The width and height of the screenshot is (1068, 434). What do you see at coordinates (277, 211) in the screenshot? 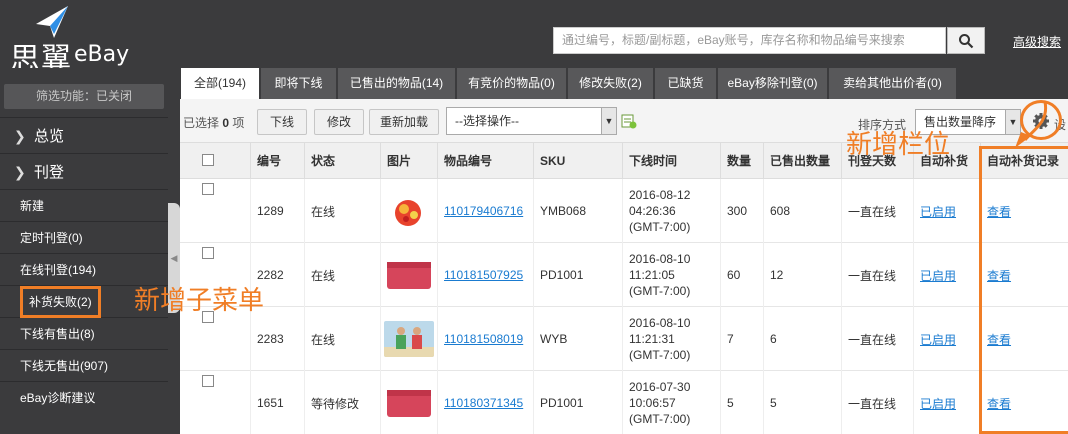
I see `cell-id: 1289` at bounding box center [277, 211].